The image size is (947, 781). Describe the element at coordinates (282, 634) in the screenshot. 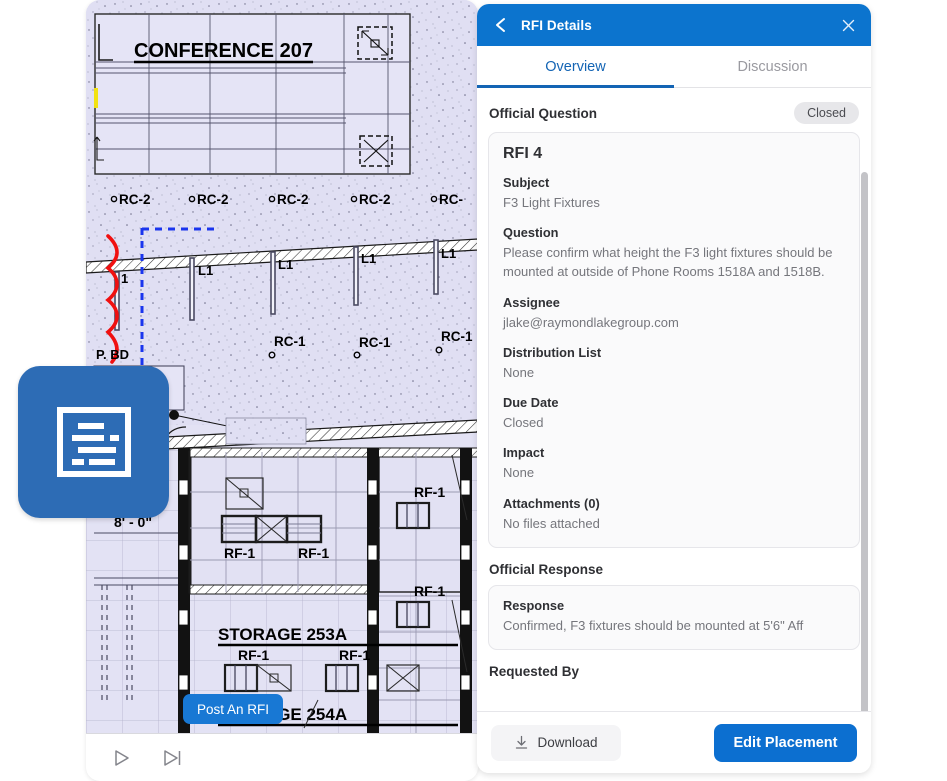

I see `room-label-storage-253a: STORAGE 253A` at that location.